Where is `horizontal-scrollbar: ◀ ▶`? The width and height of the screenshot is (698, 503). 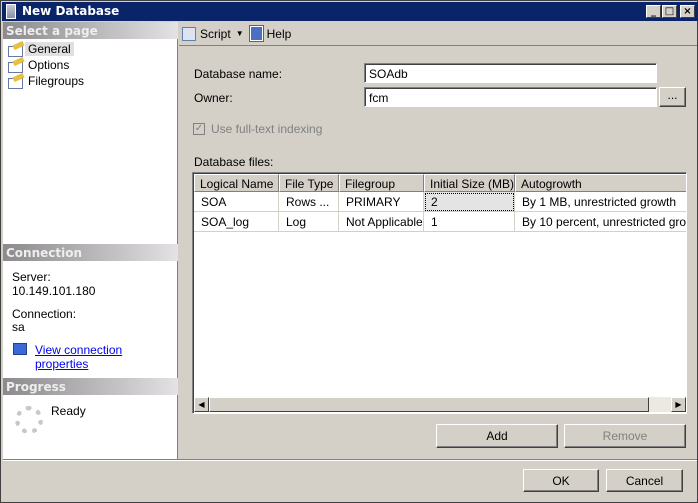
horizontal-scrollbar: ◀ ▶ is located at coordinates (440, 404).